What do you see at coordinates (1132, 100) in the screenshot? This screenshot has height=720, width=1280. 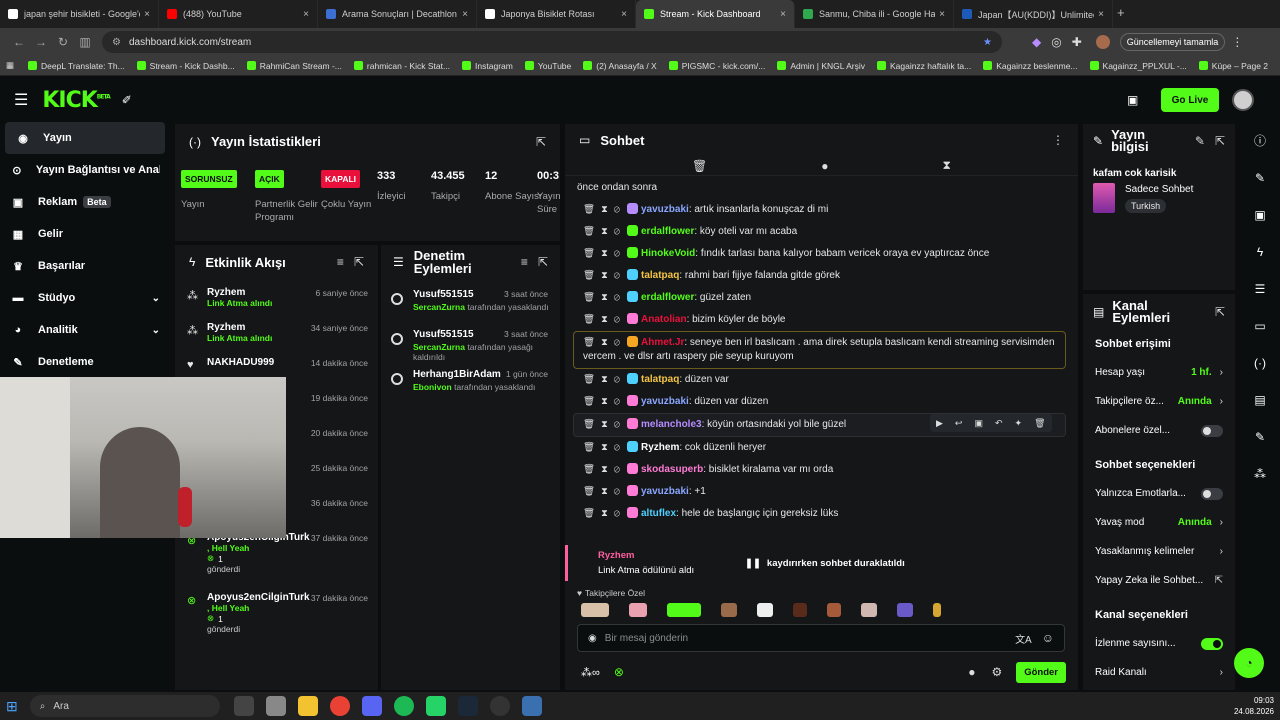 I see `studio-mode-icon: ▣` at bounding box center [1132, 100].